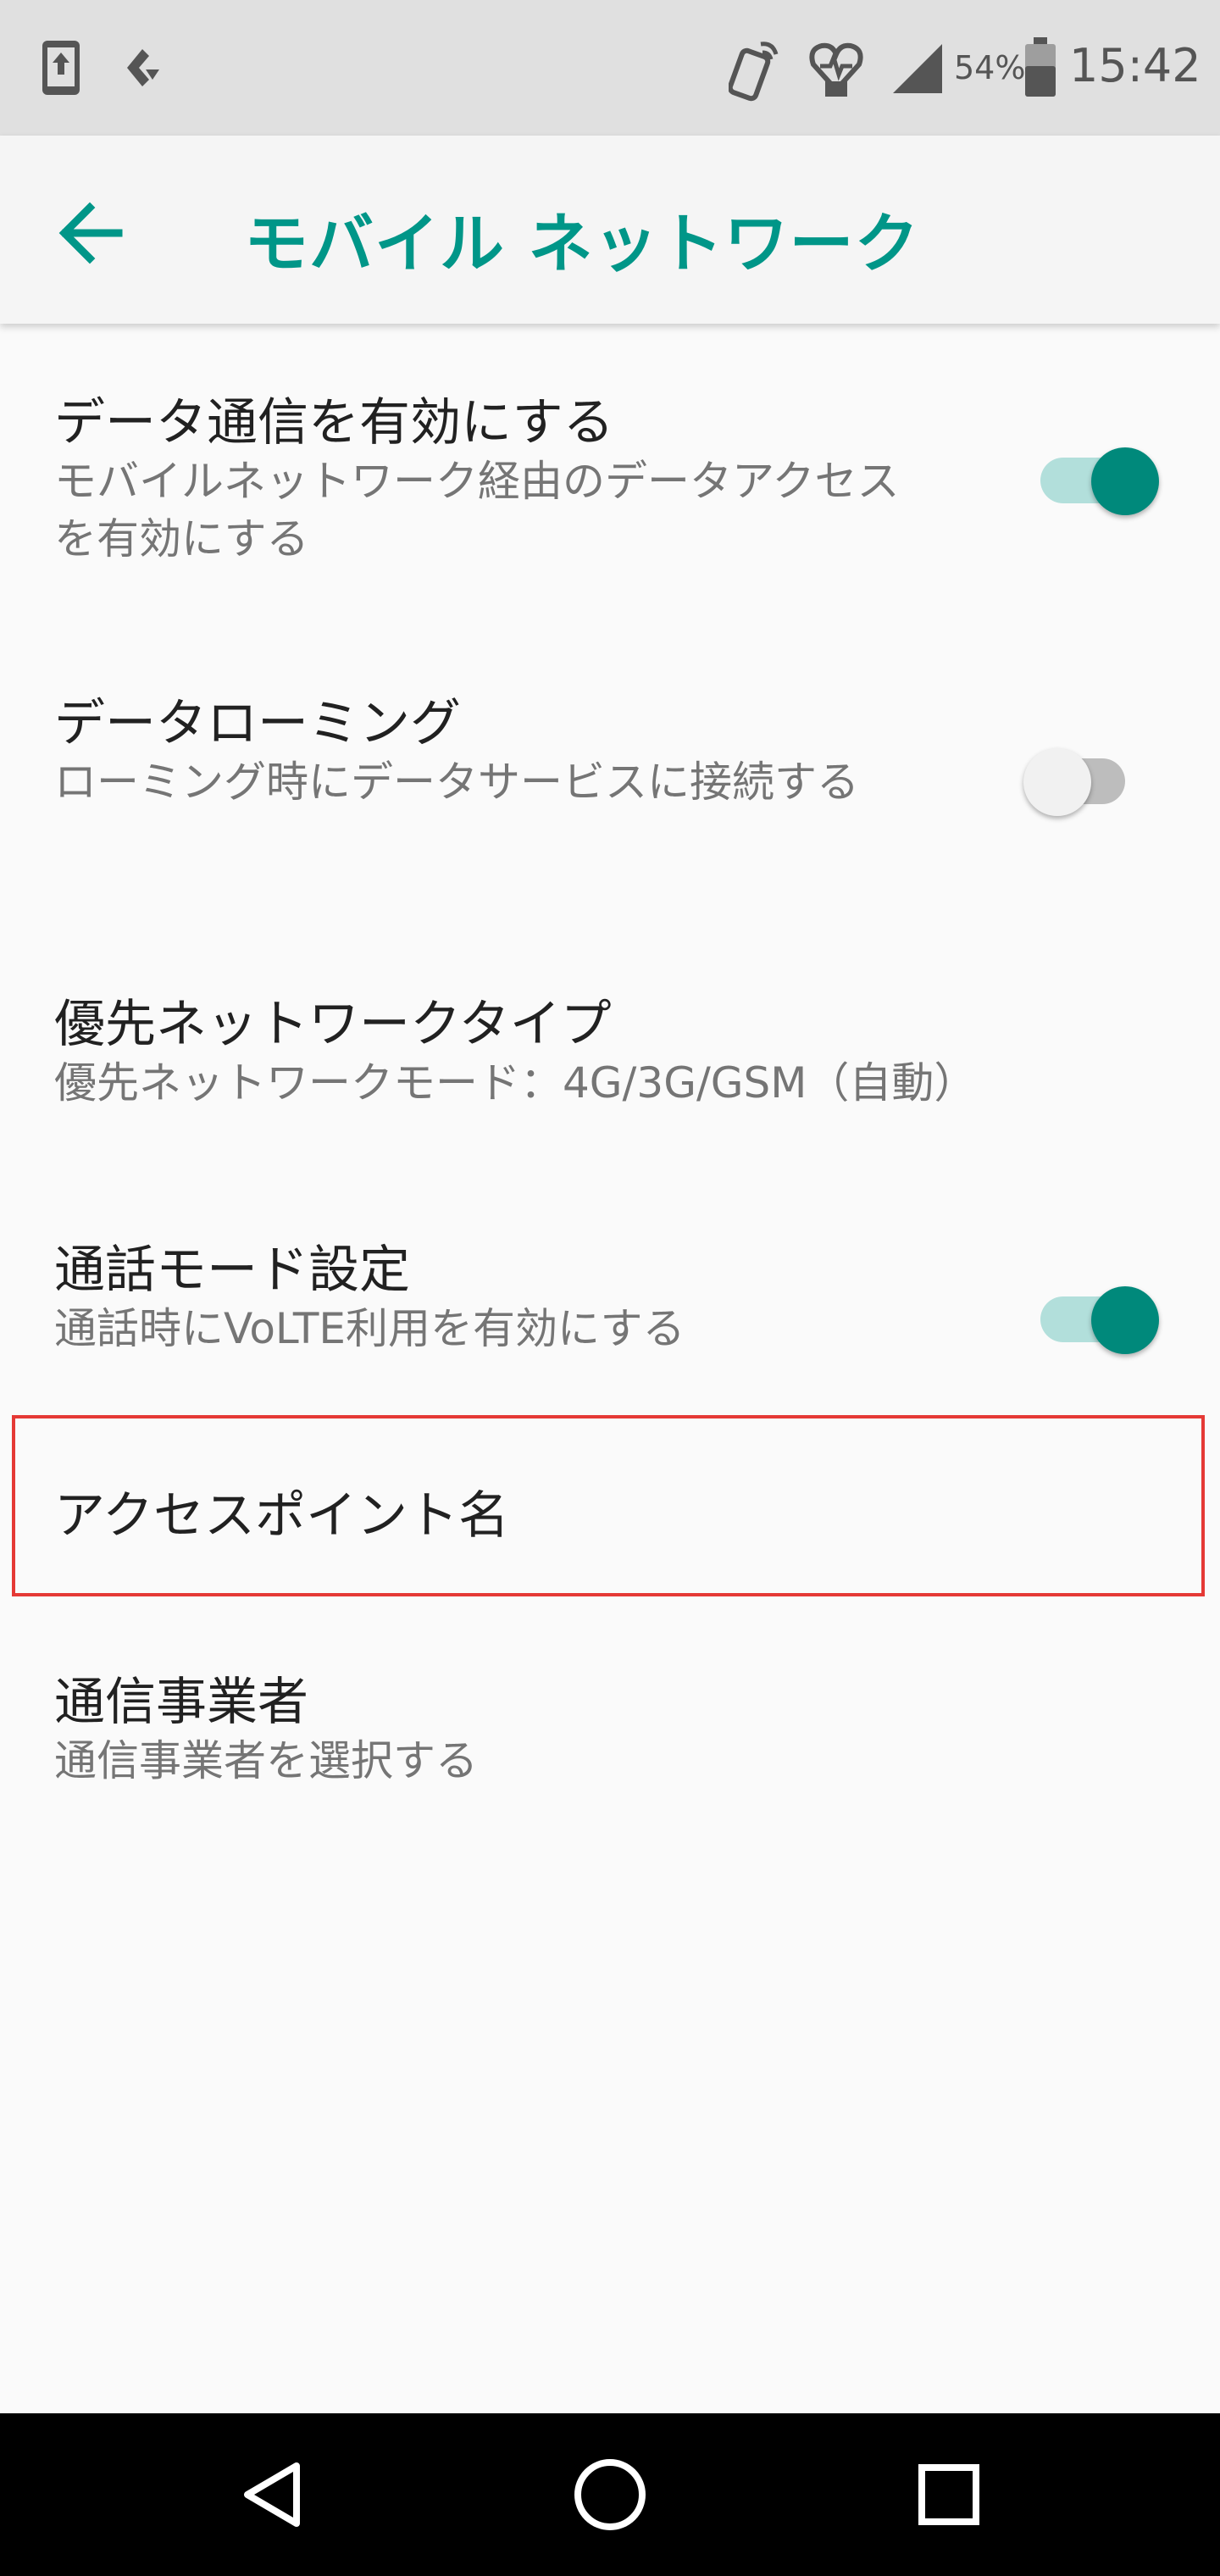 Image resolution: width=1220 pixels, height=2576 pixels. I want to click on home-circle-icon, so click(610, 2494).